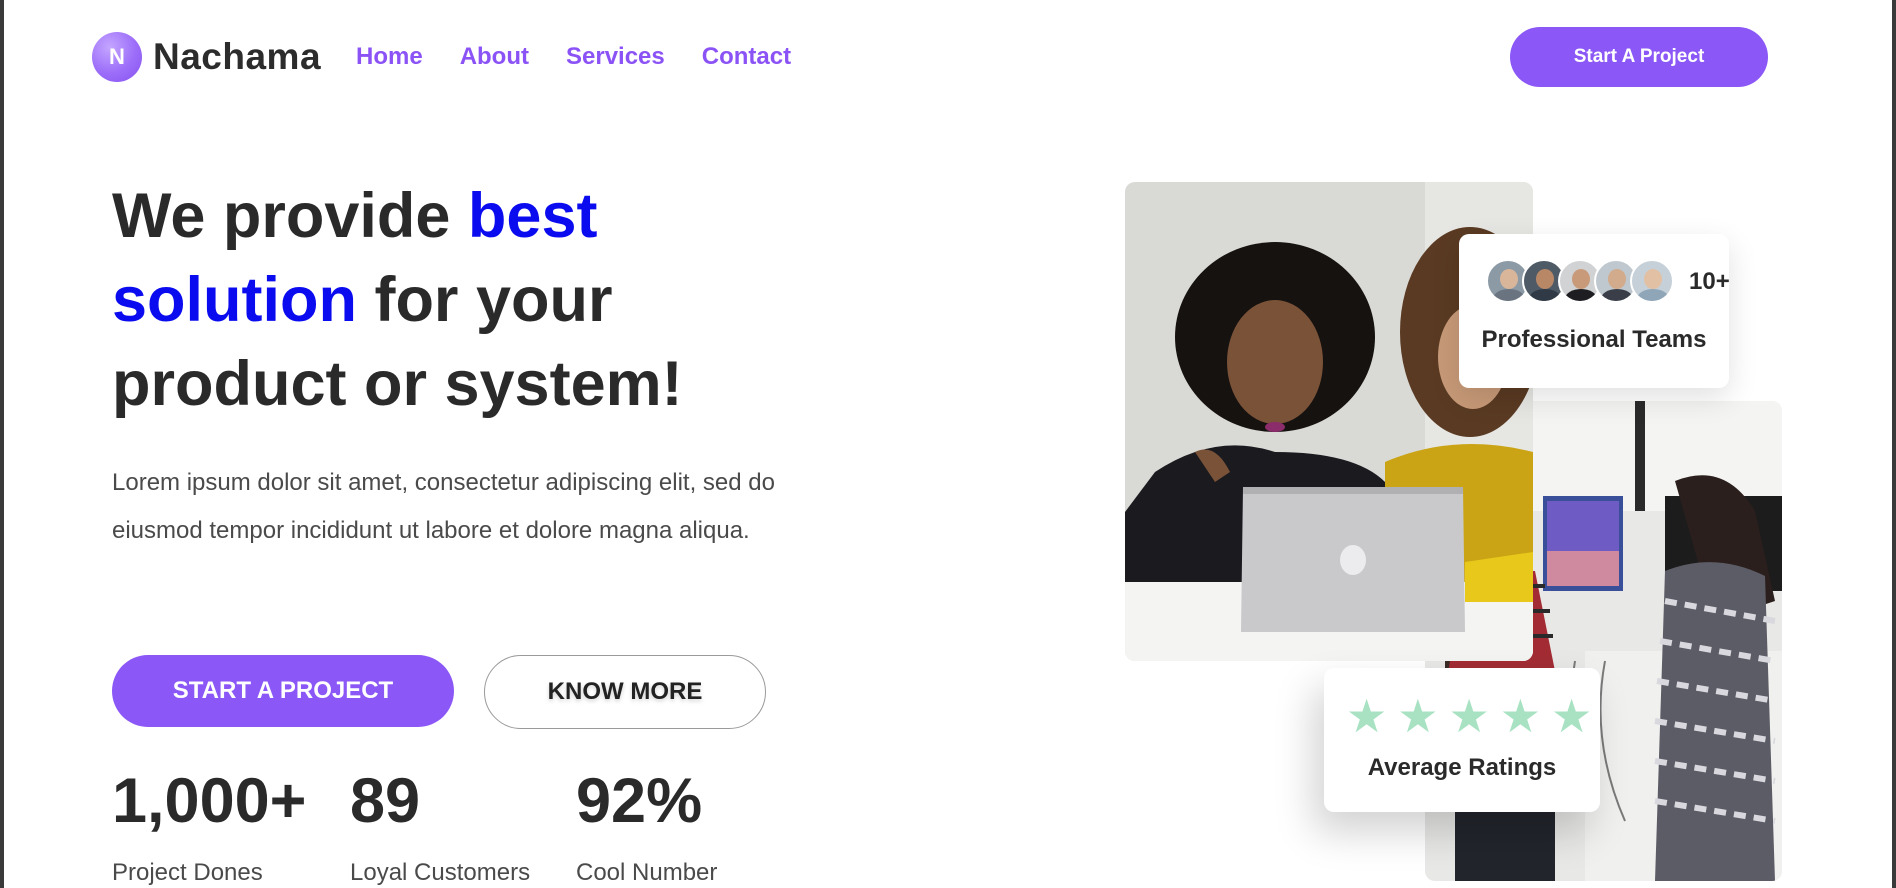 The image size is (1896, 888). I want to click on main-nav: Home About Services Contact, so click(592, 57).